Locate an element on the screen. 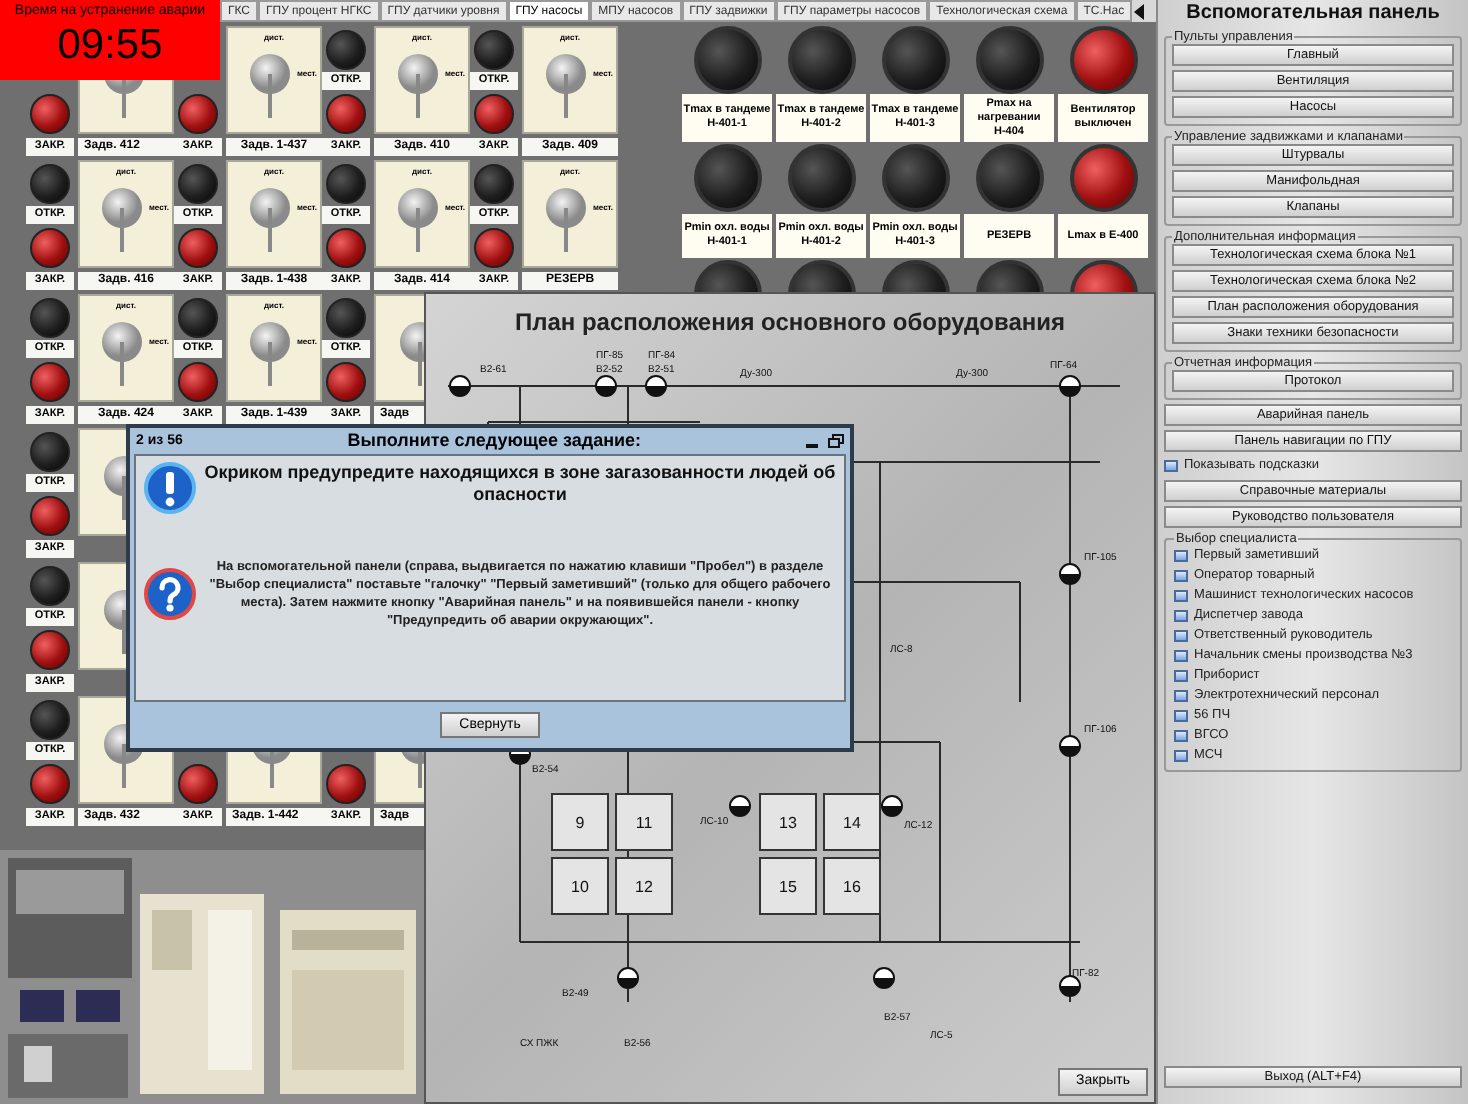 This screenshot has width=1468, height=1104. panel-title: Вспомогательная панель is located at coordinates (1313, 13).